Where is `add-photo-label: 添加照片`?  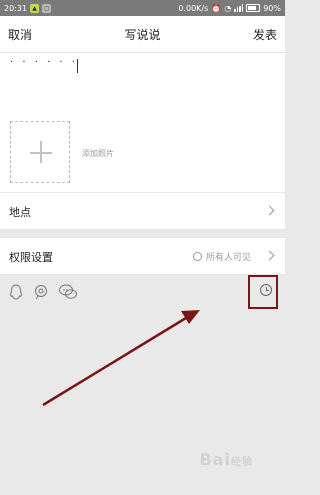 add-photo-label: 添加照片 is located at coordinates (98, 153).